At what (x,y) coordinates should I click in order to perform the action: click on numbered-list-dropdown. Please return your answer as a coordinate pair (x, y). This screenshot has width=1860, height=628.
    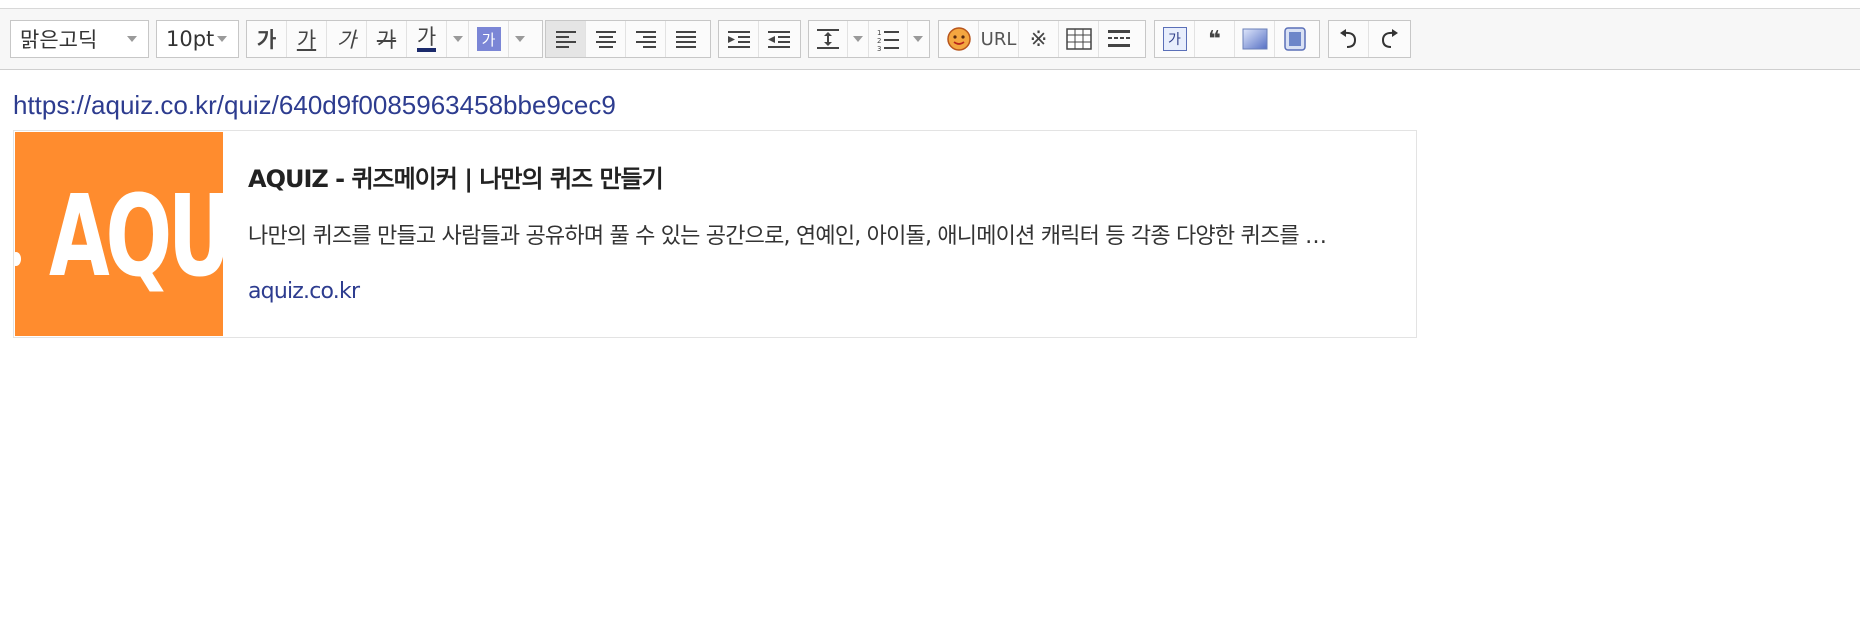
    Looking at the image, I should click on (918, 39).